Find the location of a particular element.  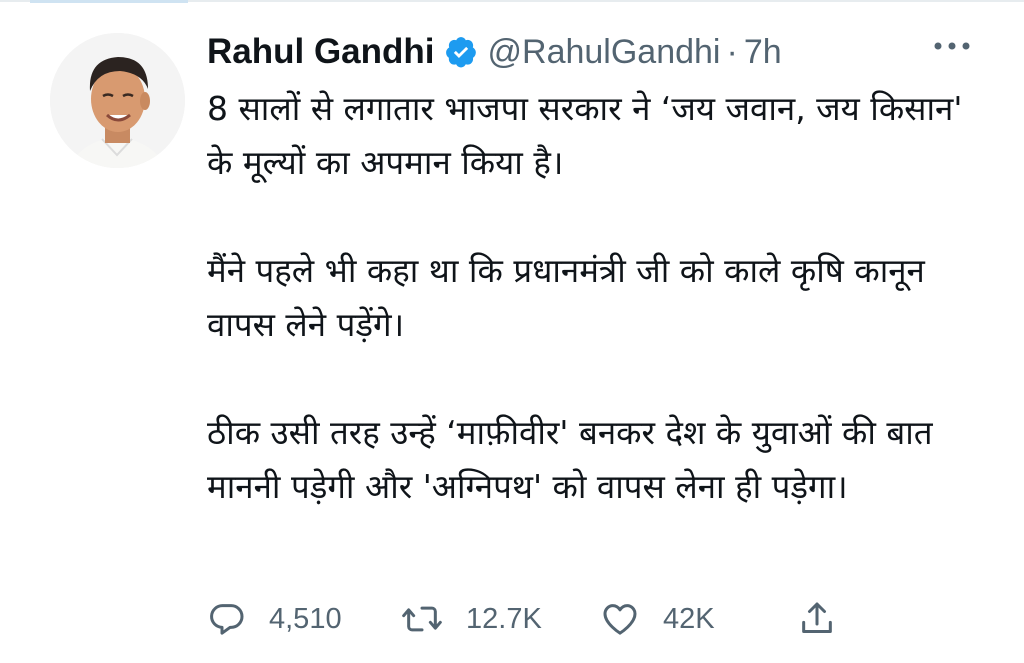

more-horizontal-icon is located at coordinates (952, 46).